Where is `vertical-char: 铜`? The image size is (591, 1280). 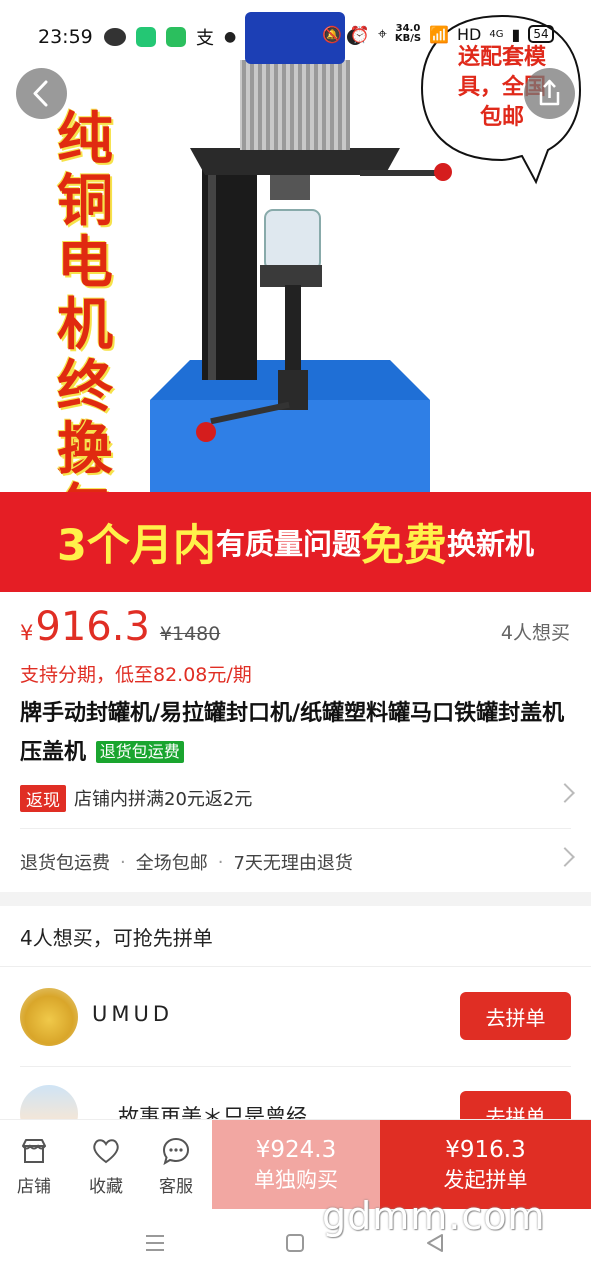
vertical-char: 铜 is located at coordinates (85, 201).